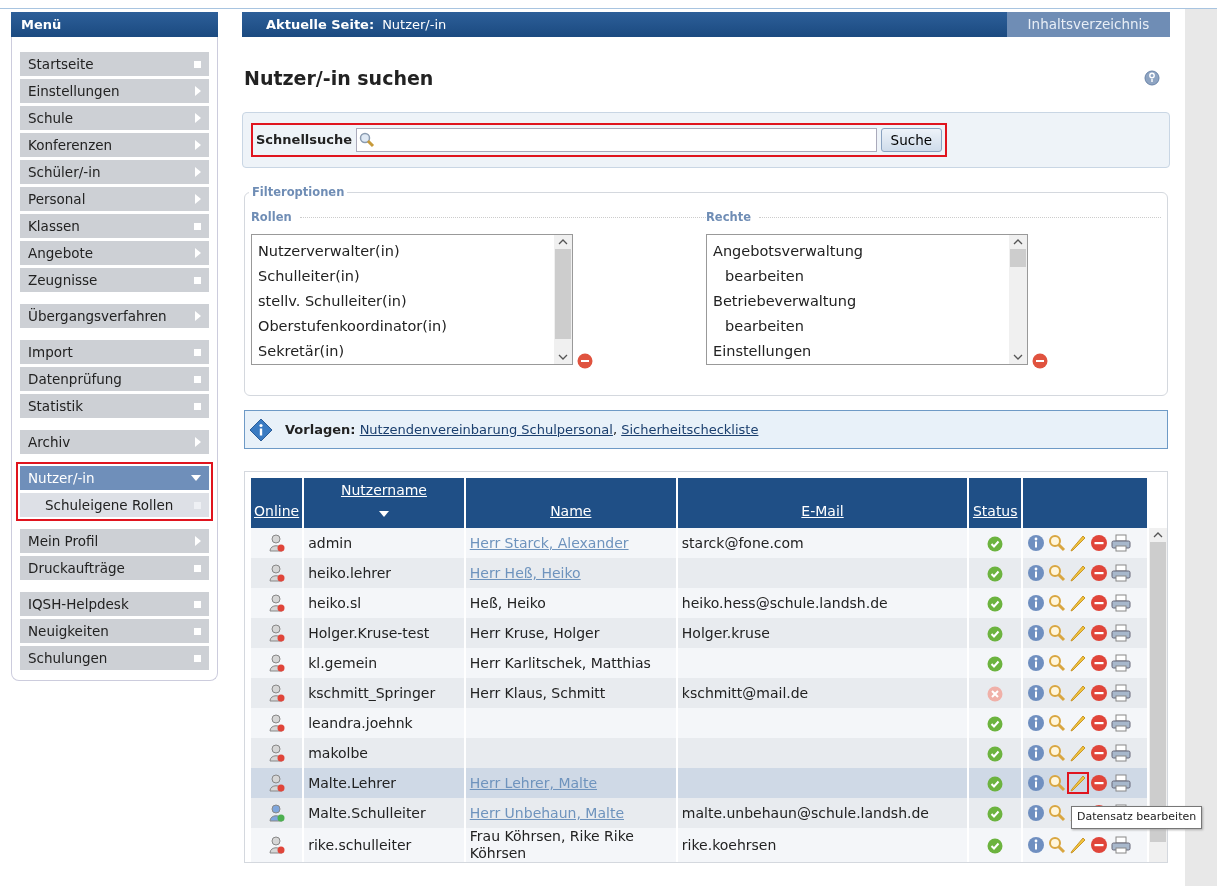 The width and height of the screenshot is (1217, 887). I want to click on table-cell: kschmitt_Springer, so click(384, 693).